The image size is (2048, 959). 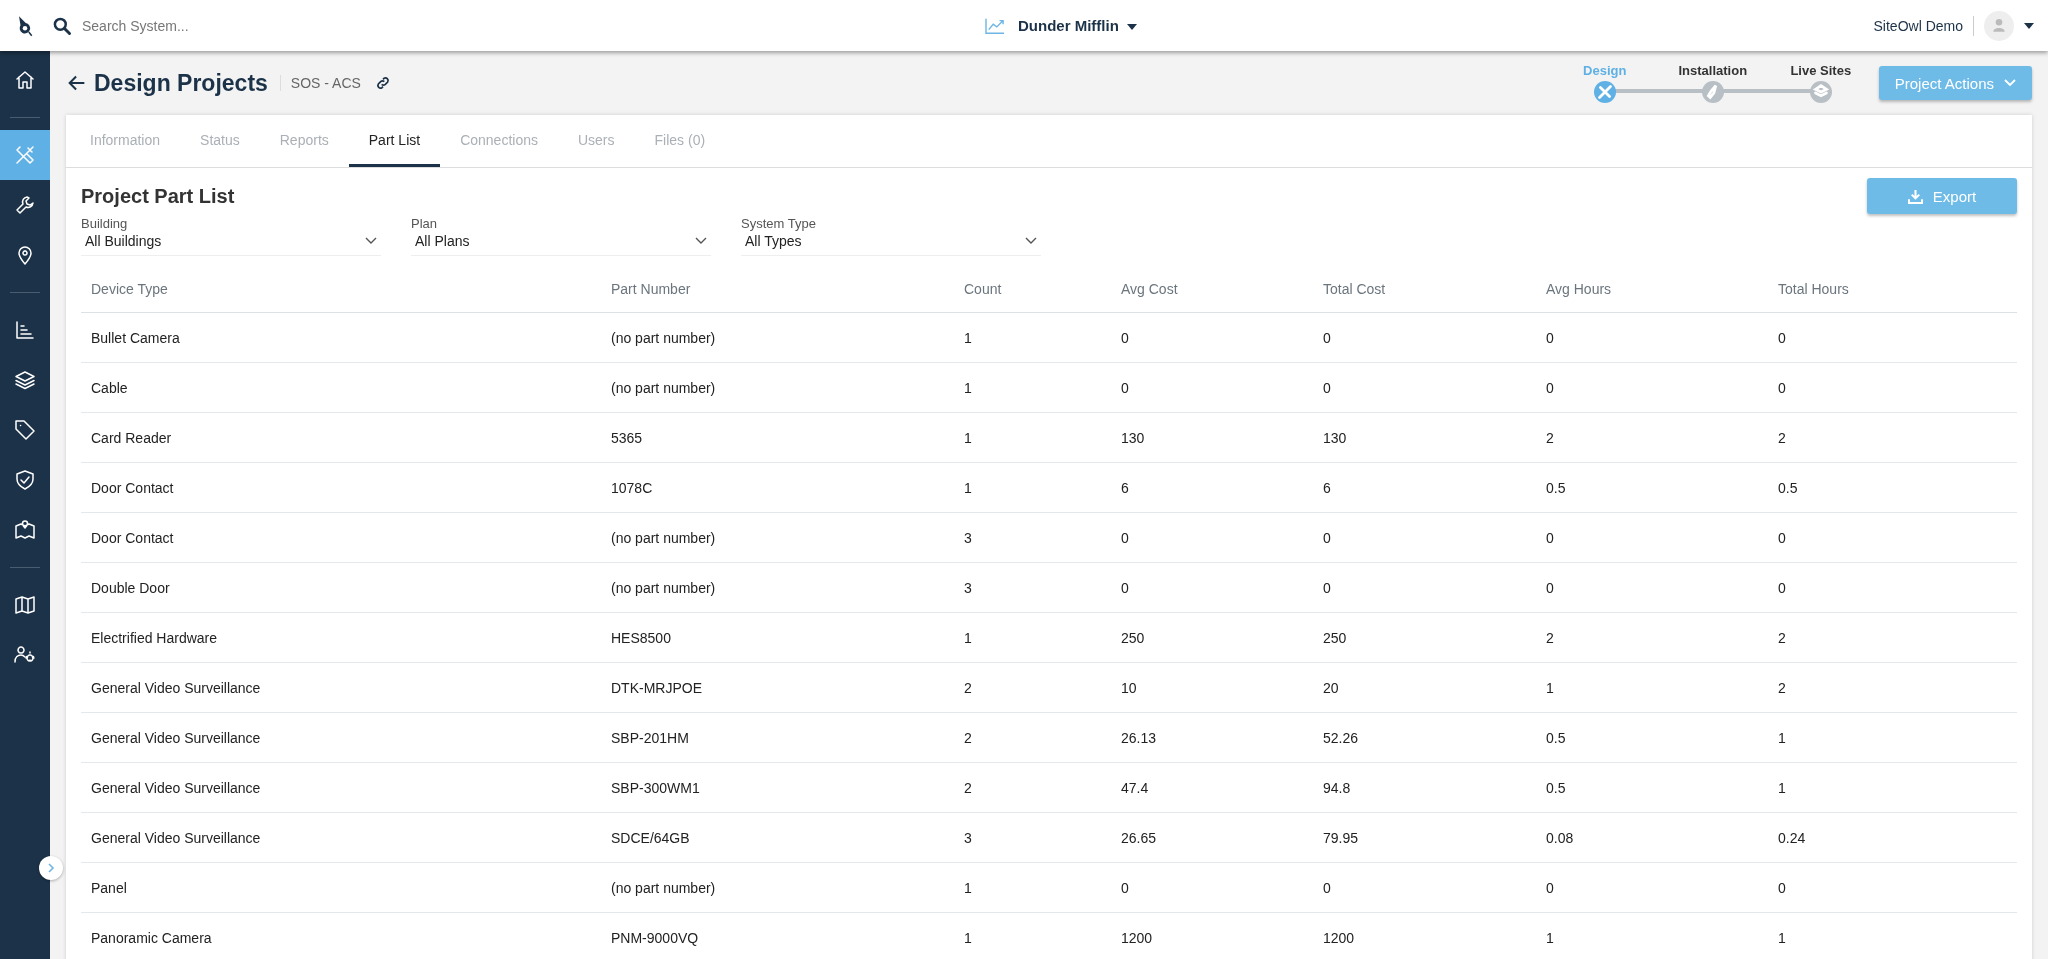 I want to click on table-cell-text: SDCE/64GB, so click(x=650, y=837).